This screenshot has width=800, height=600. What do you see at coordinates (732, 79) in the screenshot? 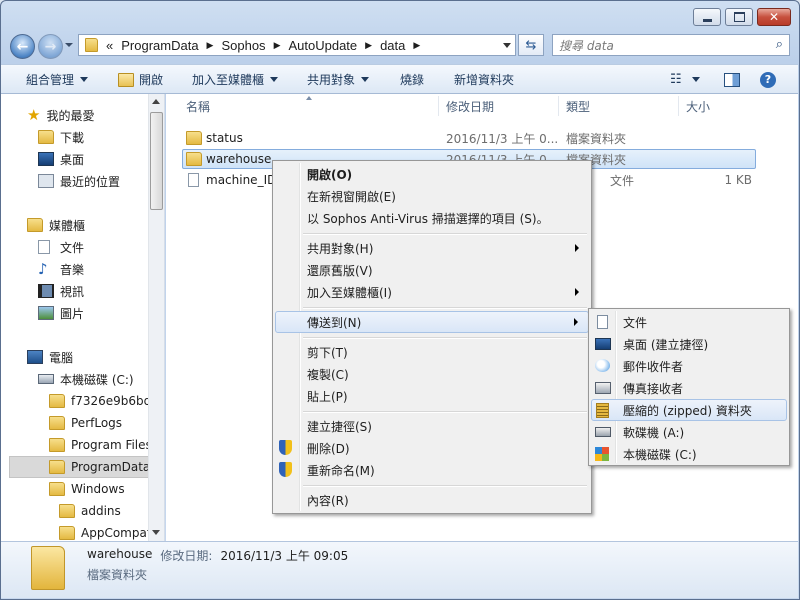
I see `preview-pane-button` at bounding box center [732, 79].